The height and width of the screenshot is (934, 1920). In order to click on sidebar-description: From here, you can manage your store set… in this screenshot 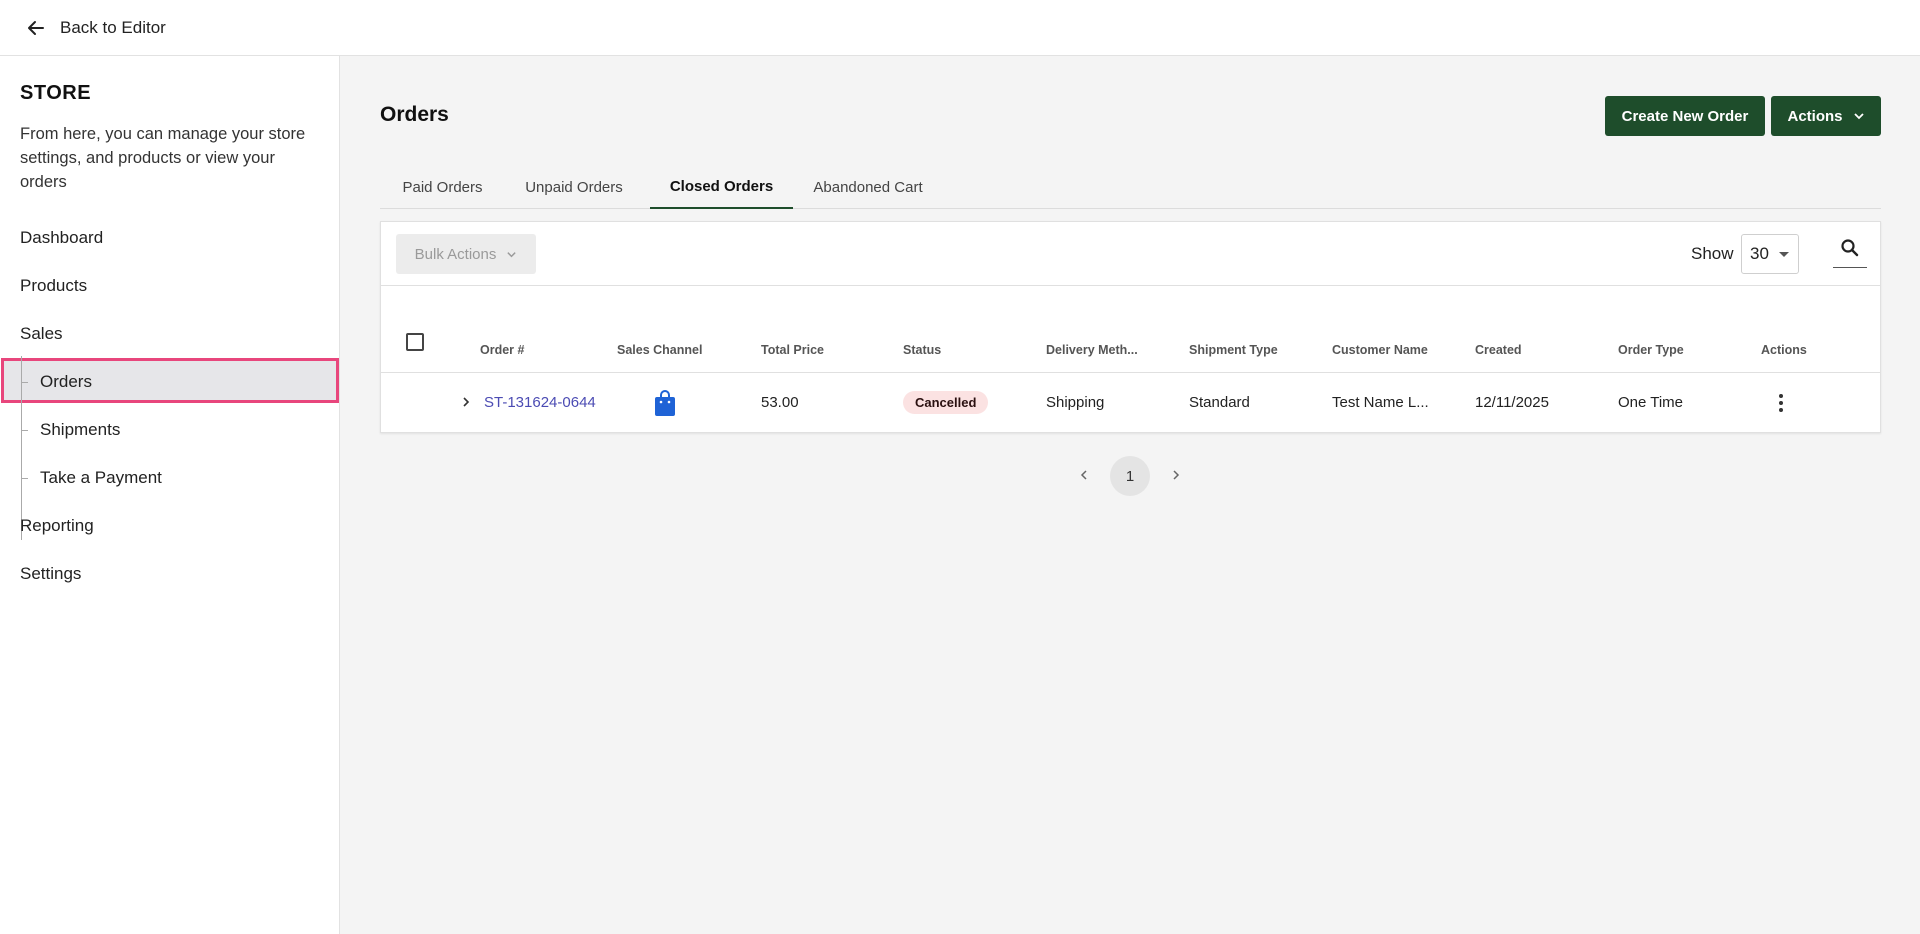, I will do `click(163, 158)`.